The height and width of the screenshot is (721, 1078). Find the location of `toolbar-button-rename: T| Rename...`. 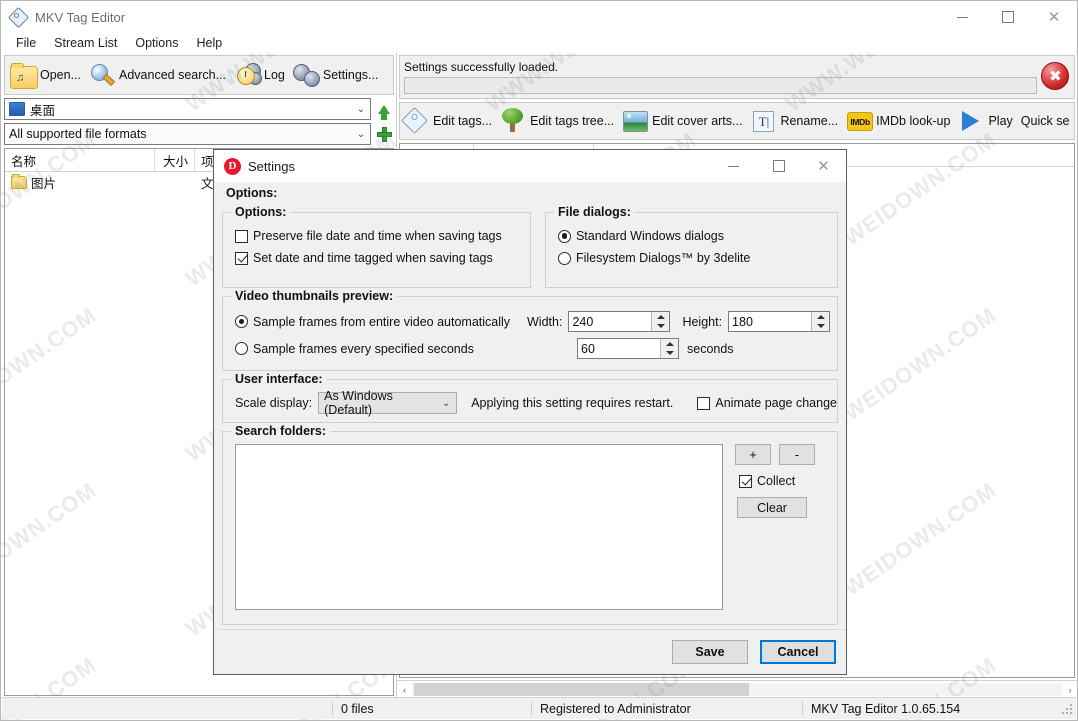

toolbar-button-rename: T| Rename... is located at coordinates (795, 121).